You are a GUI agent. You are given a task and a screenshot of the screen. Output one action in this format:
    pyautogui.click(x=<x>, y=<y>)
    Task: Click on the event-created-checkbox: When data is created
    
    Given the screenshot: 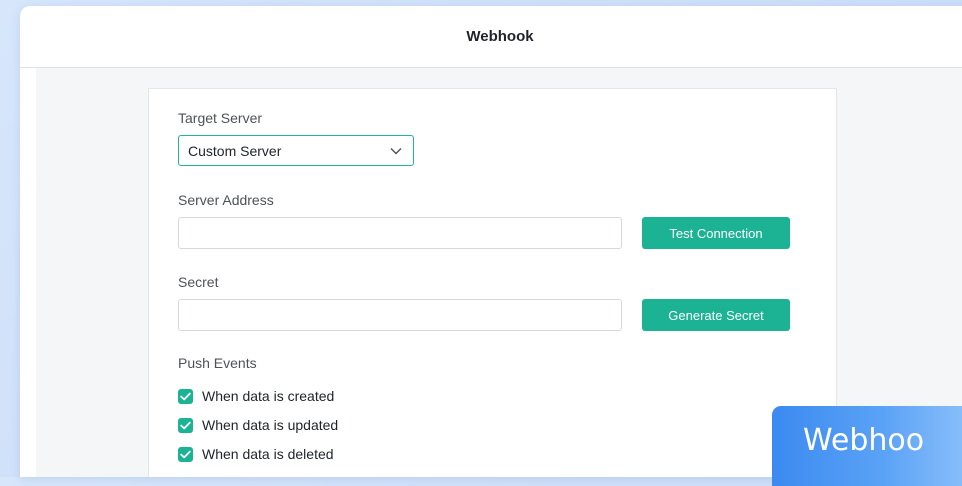 What is the action you would take?
    pyautogui.click(x=256, y=396)
    